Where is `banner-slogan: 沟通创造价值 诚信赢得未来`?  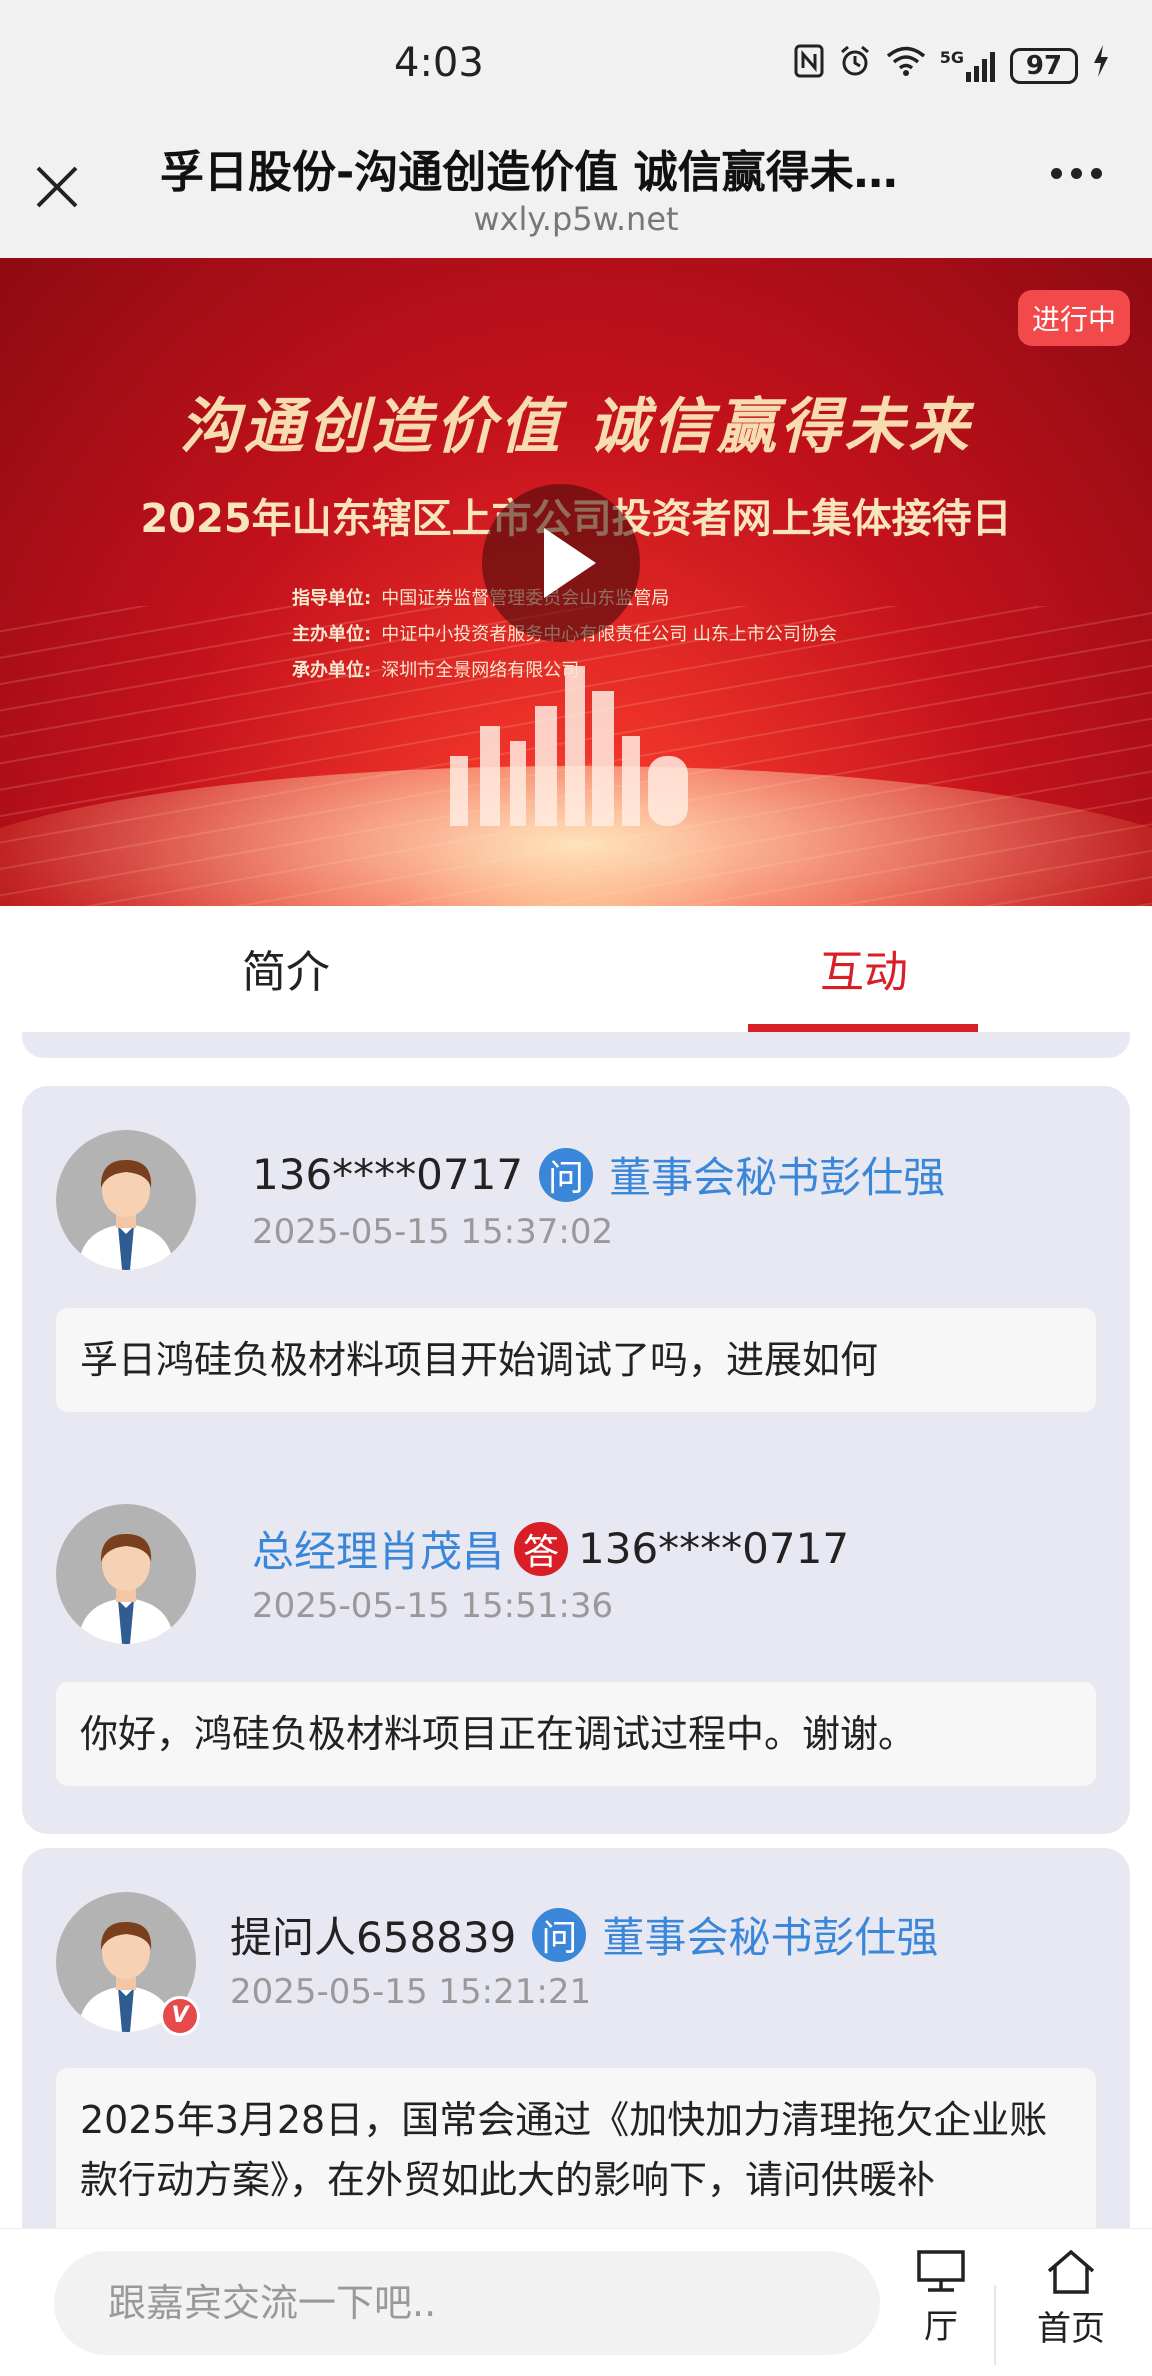 banner-slogan: 沟通创造价值 诚信赢得未来 is located at coordinates (576, 427).